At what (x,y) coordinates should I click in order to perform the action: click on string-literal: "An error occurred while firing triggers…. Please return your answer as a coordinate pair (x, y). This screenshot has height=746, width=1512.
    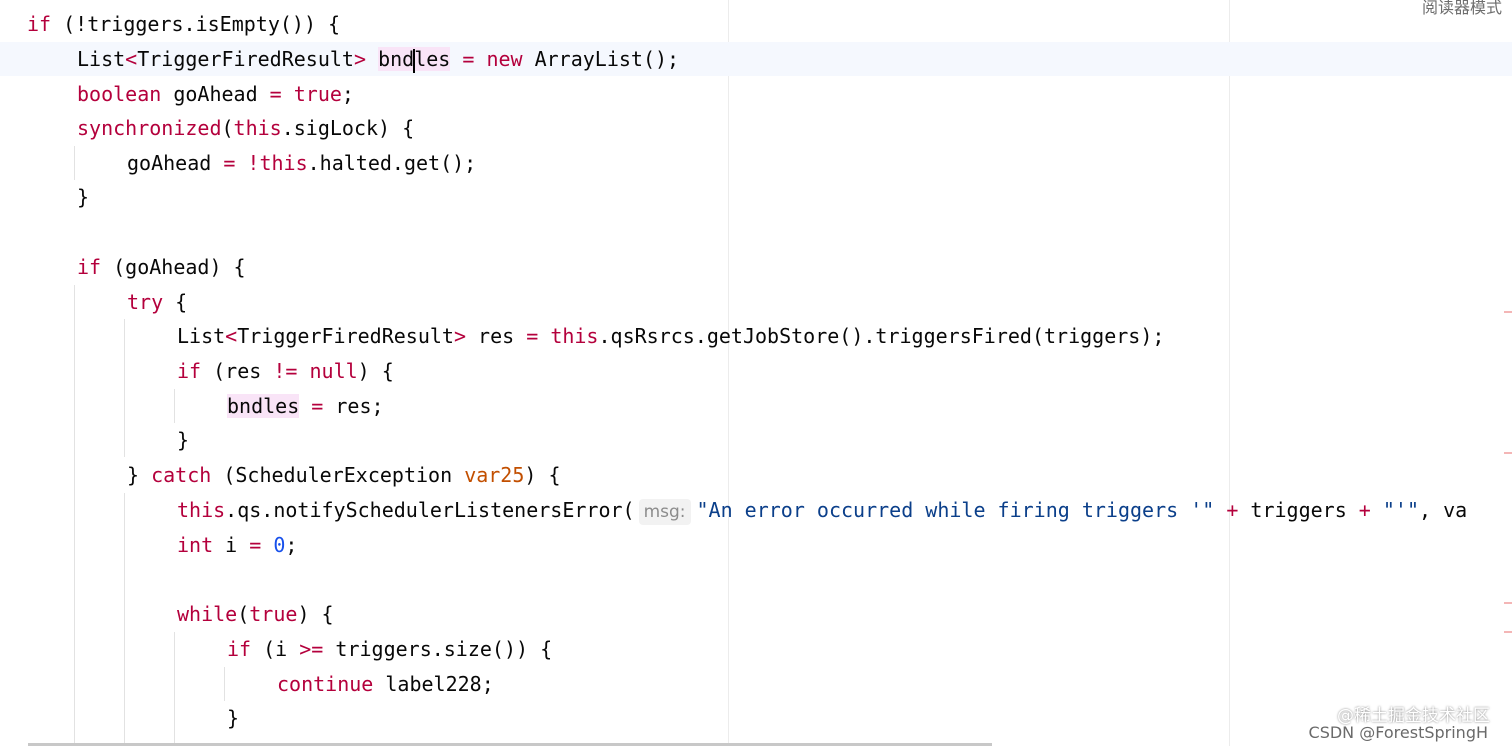
    Looking at the image, I should click on (955, 510).